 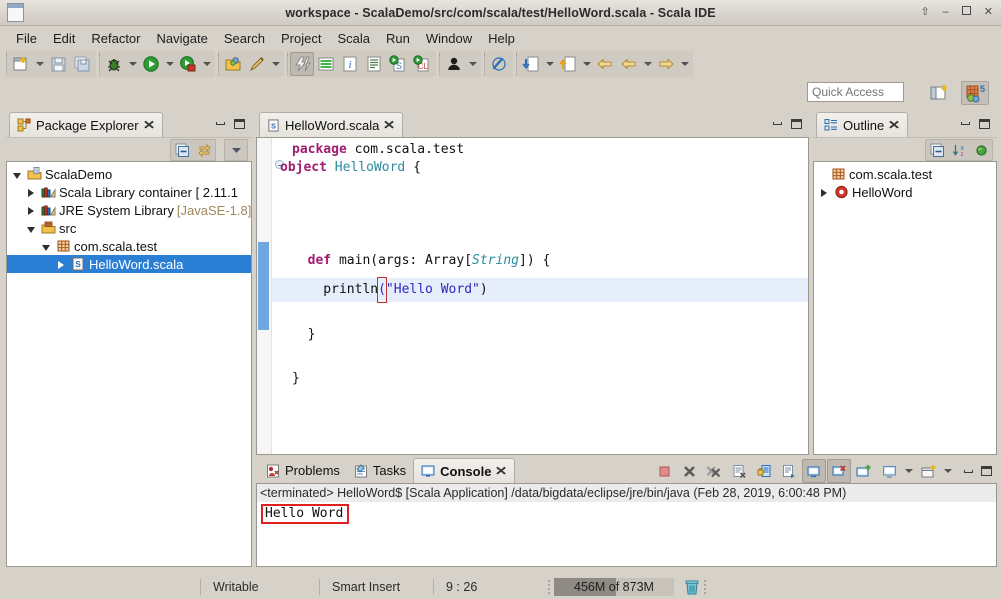 What do you see at coordinates (796, 123) in the screenshot?
I see `maximize-editor-button` at bounding box center [796, 123].